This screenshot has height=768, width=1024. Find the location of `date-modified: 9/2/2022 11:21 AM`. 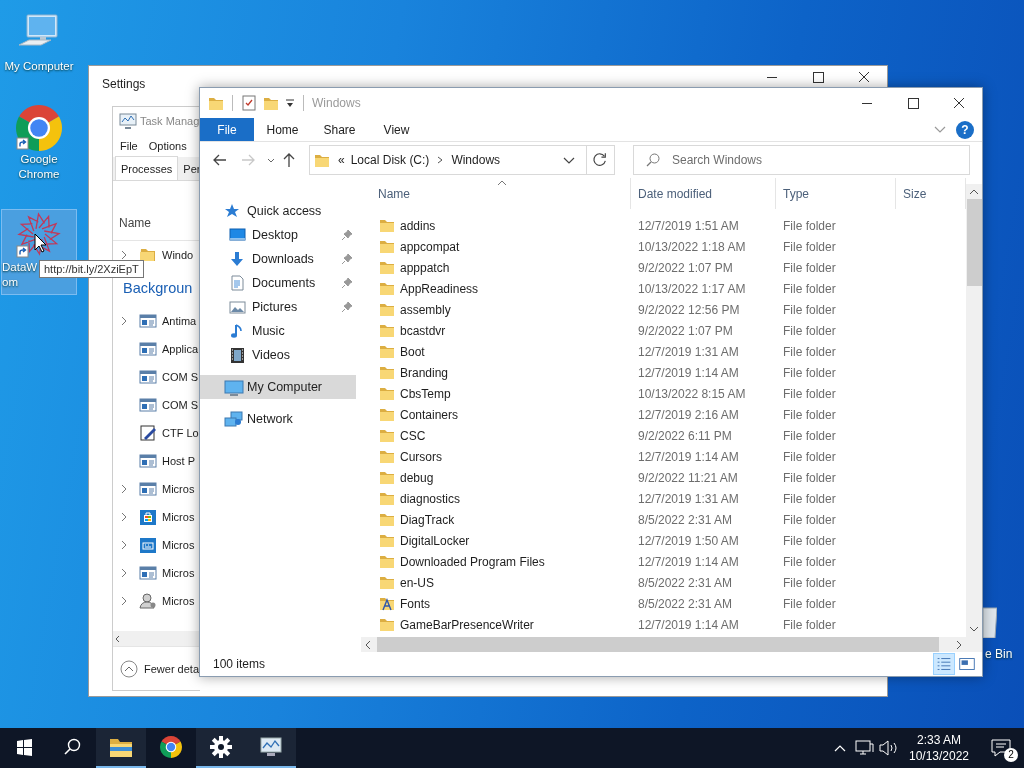

date-modified: 9/2/2022 11:21 AM is located at coordinates (688, 477).